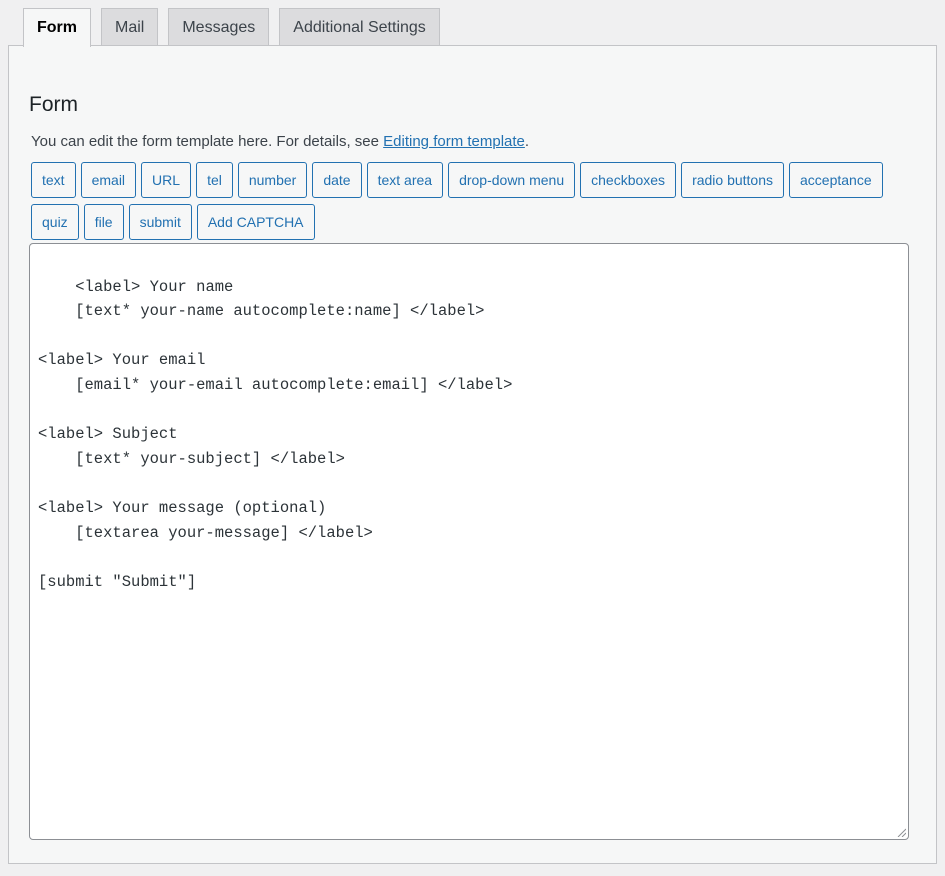 The height and width of the screenshot is (876, 945). What do you see at coordinates (53, 180) in the screenshot?
I see `tag-button-text: text` at bounding box center [53, 180].